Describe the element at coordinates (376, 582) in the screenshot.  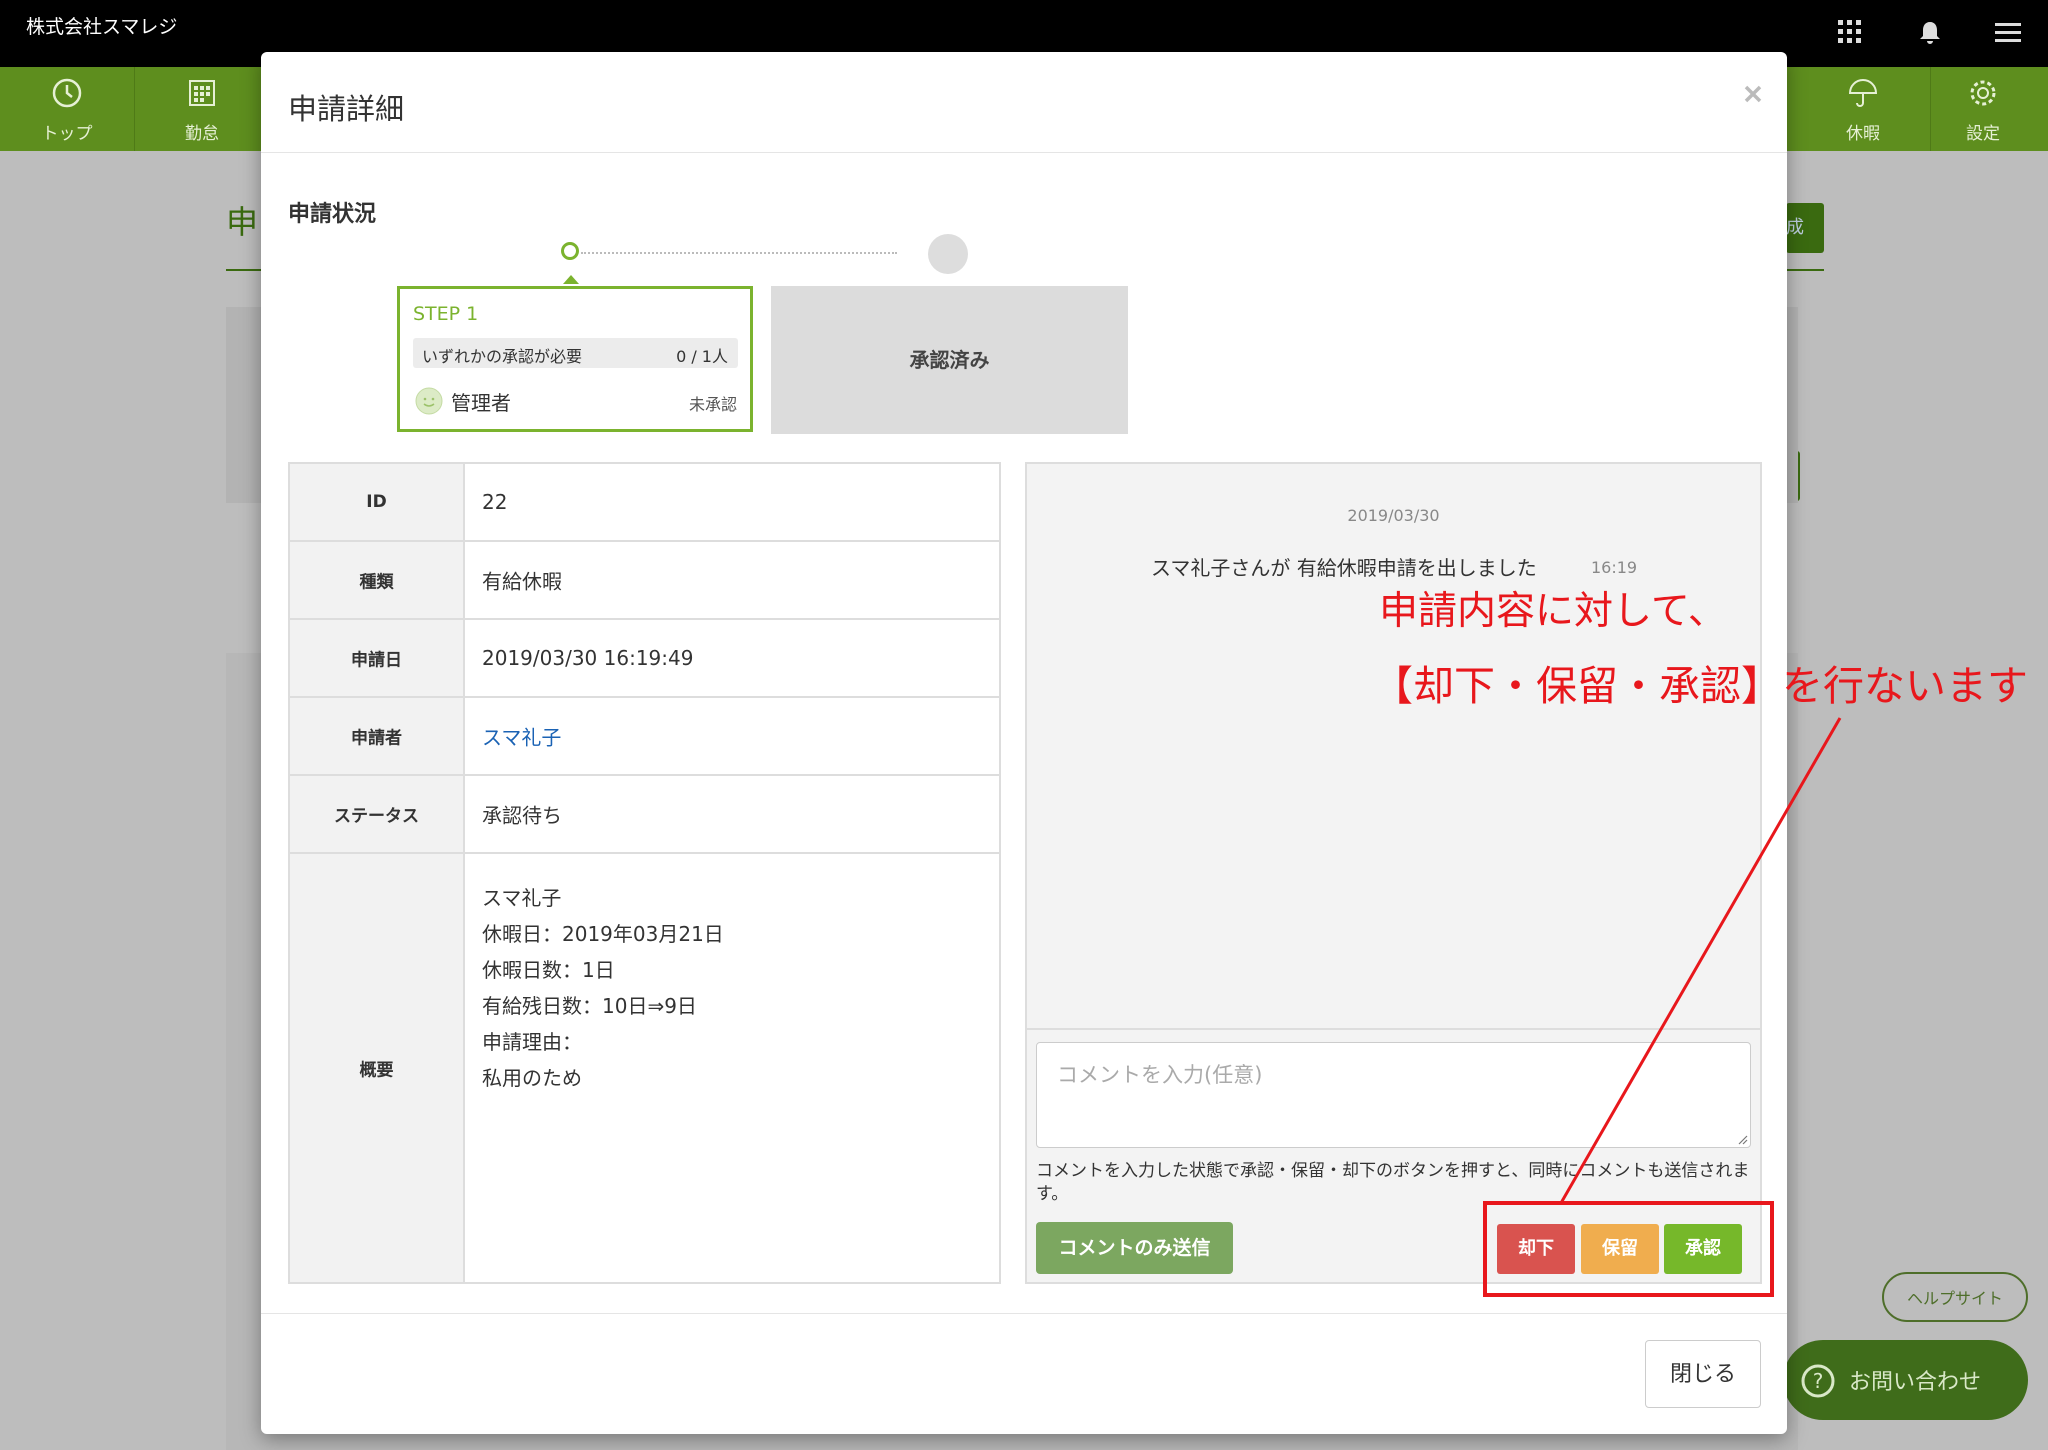
I see `type-label: 種類` at that location.